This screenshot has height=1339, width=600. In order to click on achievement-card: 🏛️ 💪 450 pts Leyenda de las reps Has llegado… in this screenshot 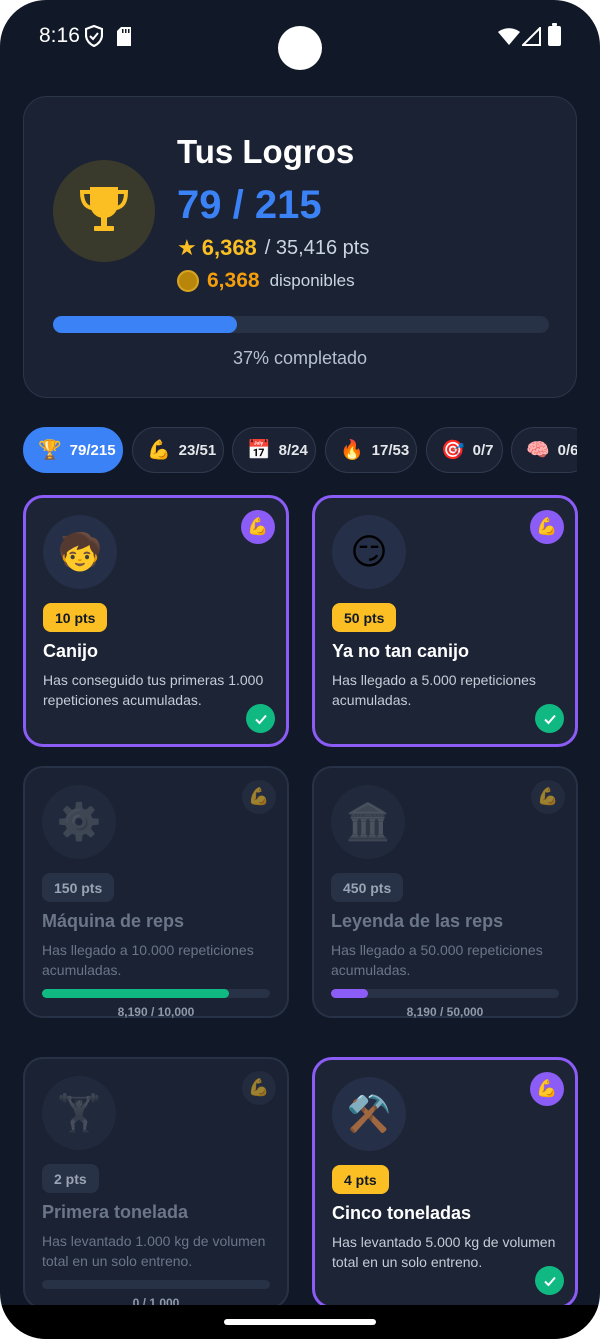, I will do `click(445, 892)`.